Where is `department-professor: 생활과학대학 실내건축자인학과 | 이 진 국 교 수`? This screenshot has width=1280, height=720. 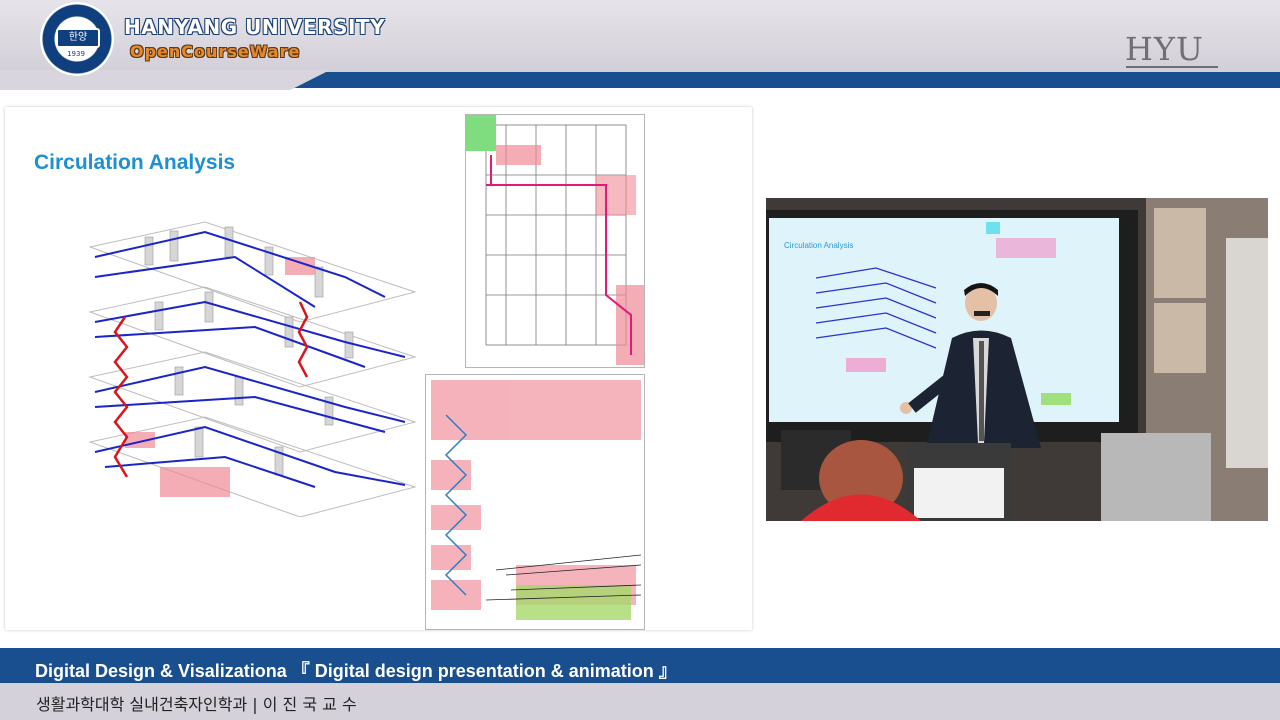 department-professor: 생활과학대학 실내건축자인학과 | 이 진 국 교 수 is located at coordinates (196, 704).